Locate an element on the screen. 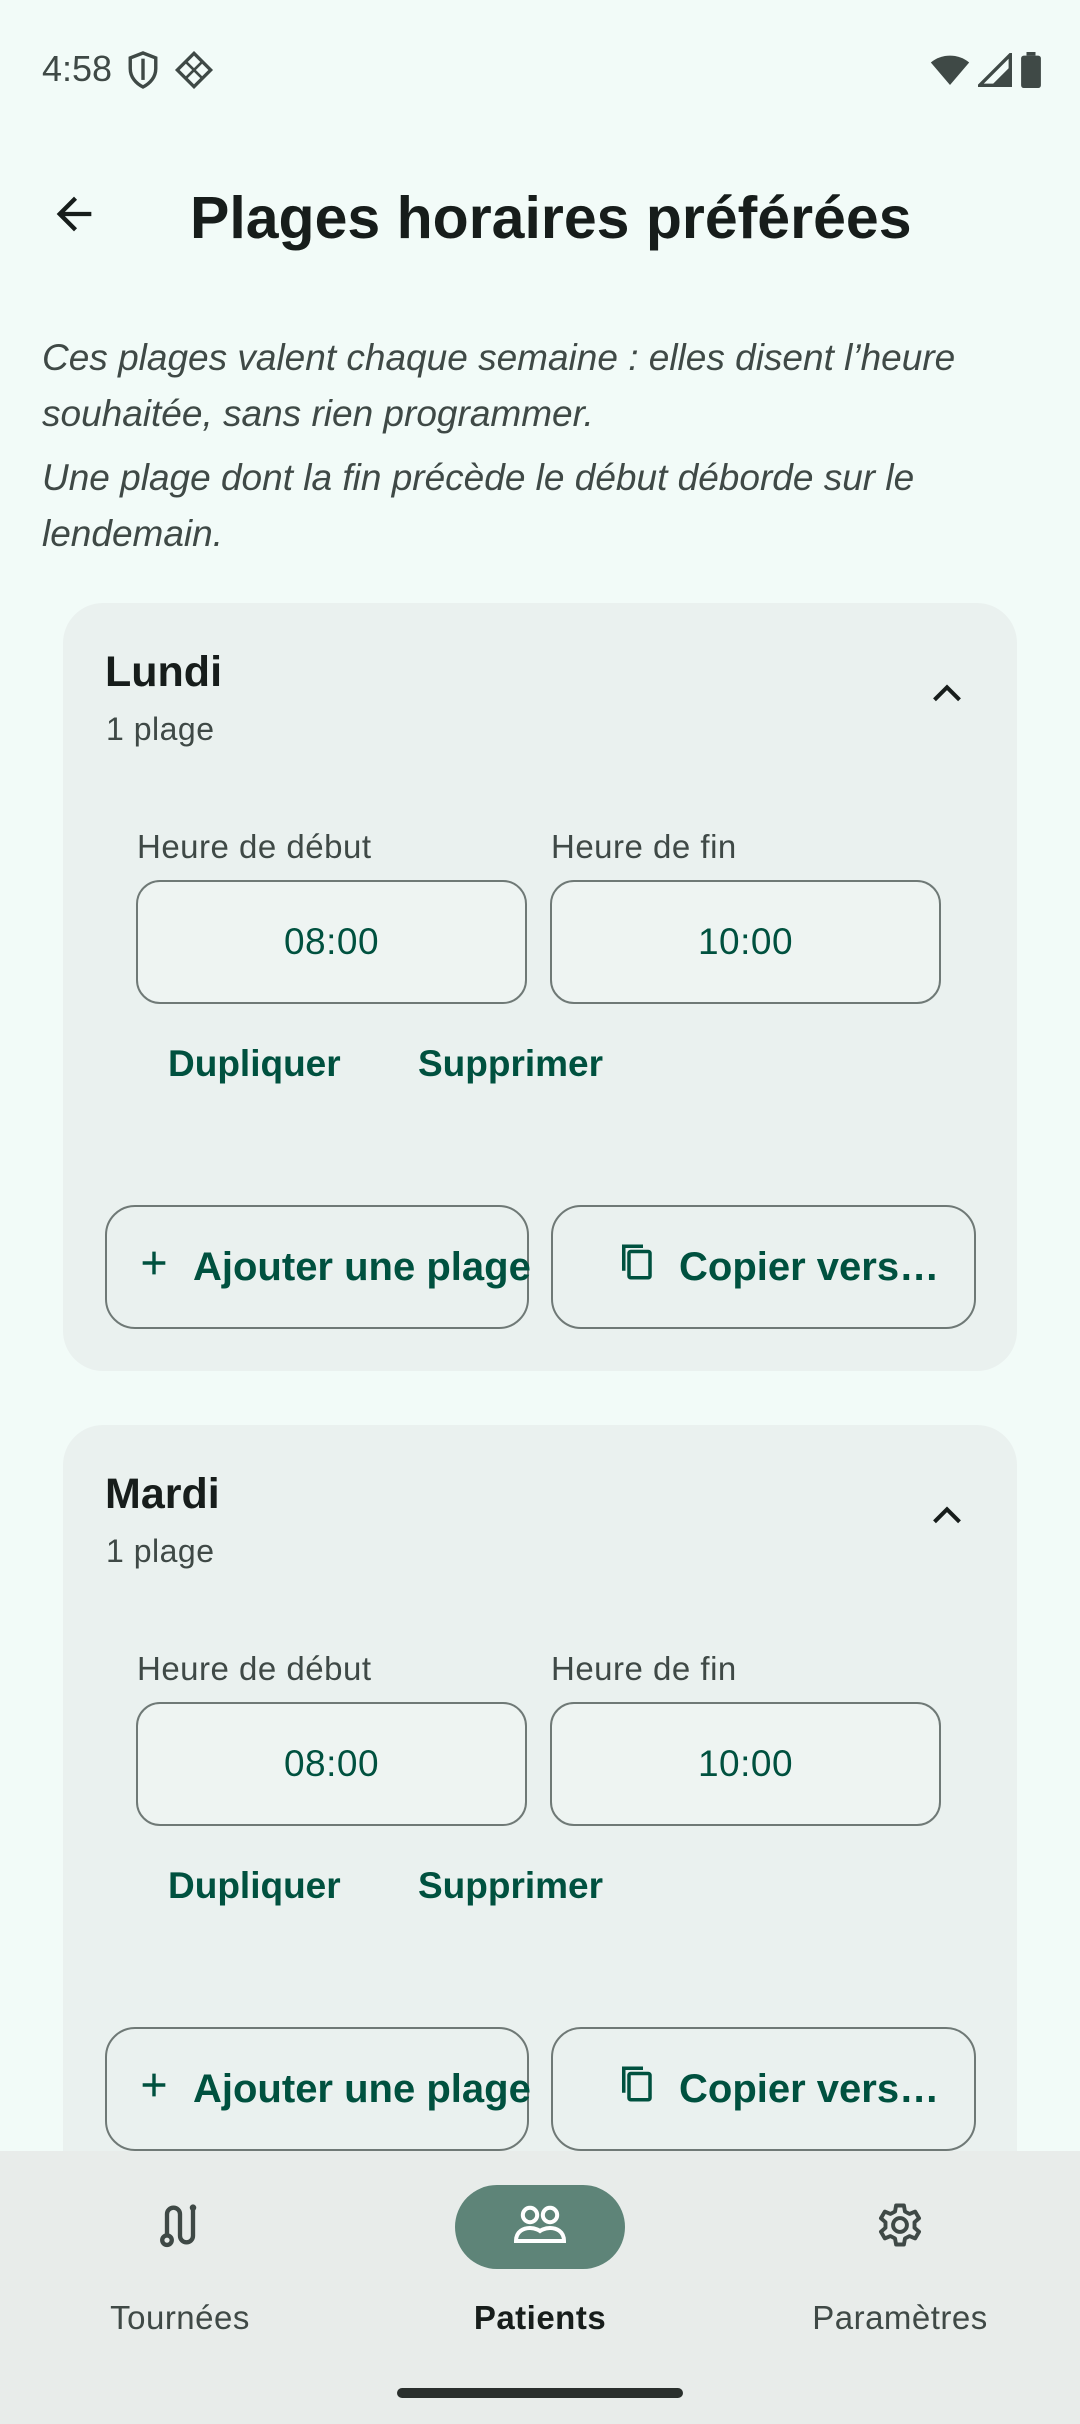 This screenshot has width=1080, height=2424. nav-item-tournees: Tournées is located at coordinates (180, 2261).